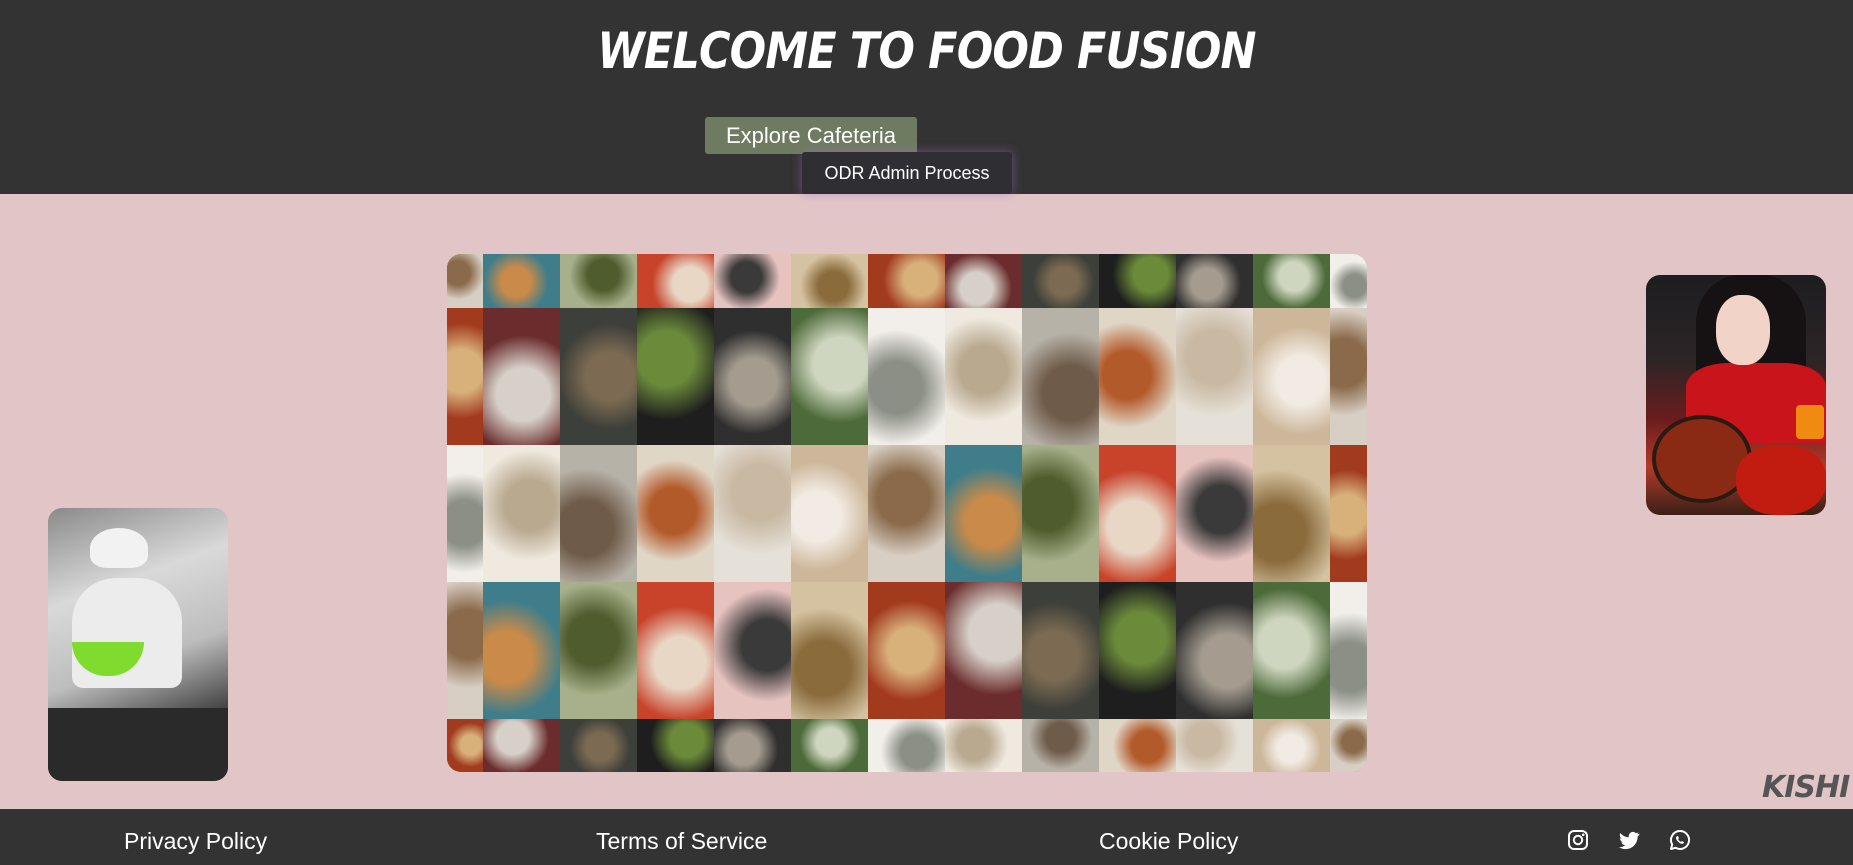 The image size is (1853, 865). I want to click on explore-dropdown-menu: ODR Admin Process, so click(907, 173).